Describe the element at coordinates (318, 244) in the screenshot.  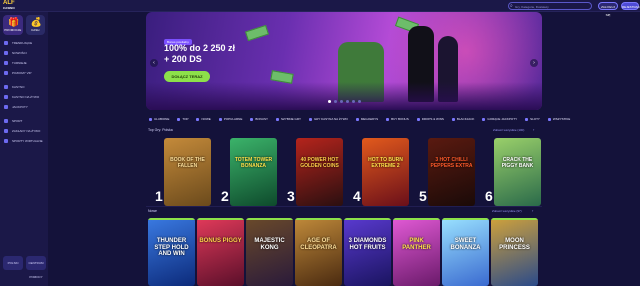
I see `game-title: AGE OF CLEOPATRA` at that location.